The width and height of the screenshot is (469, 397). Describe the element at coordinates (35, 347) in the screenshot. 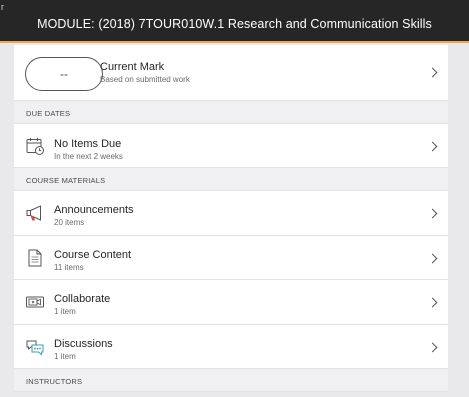

I see `chat-bubbles-icon` at that location.